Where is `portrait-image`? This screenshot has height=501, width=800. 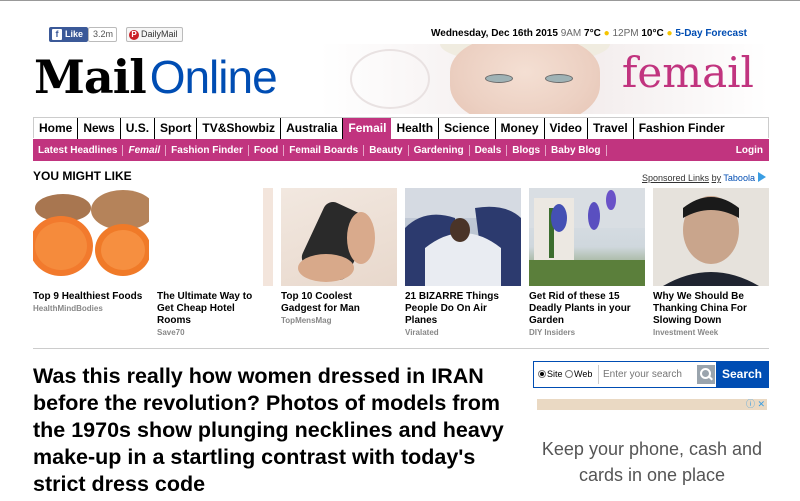 portrait-image is located at coordinates (711, 237).